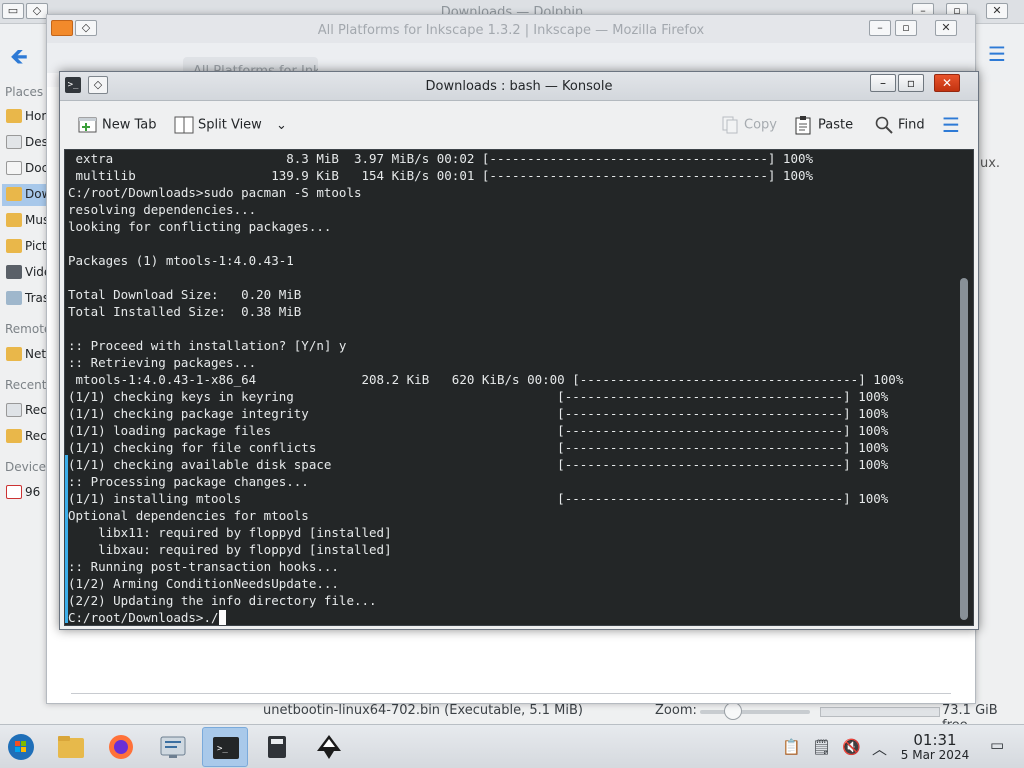  I want to click on places-item-videos: Videos, so click(25, 273).